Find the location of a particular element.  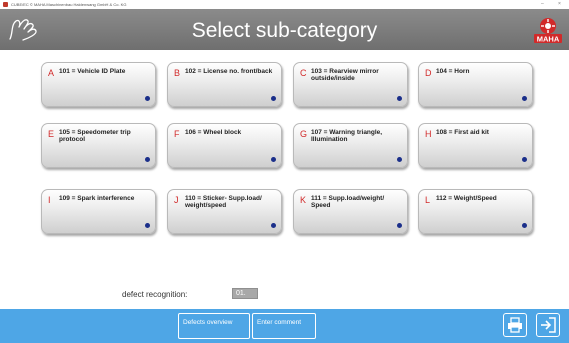

tile-letter: E is located at coordinates (51, 134).